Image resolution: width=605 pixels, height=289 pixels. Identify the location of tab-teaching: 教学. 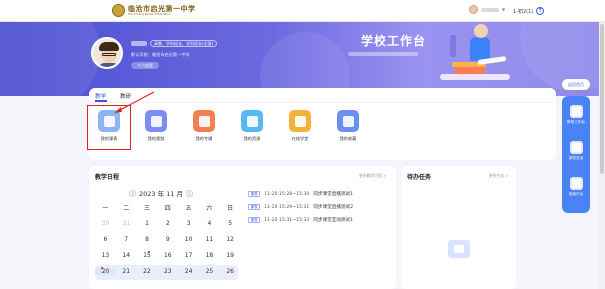
(100, 96).